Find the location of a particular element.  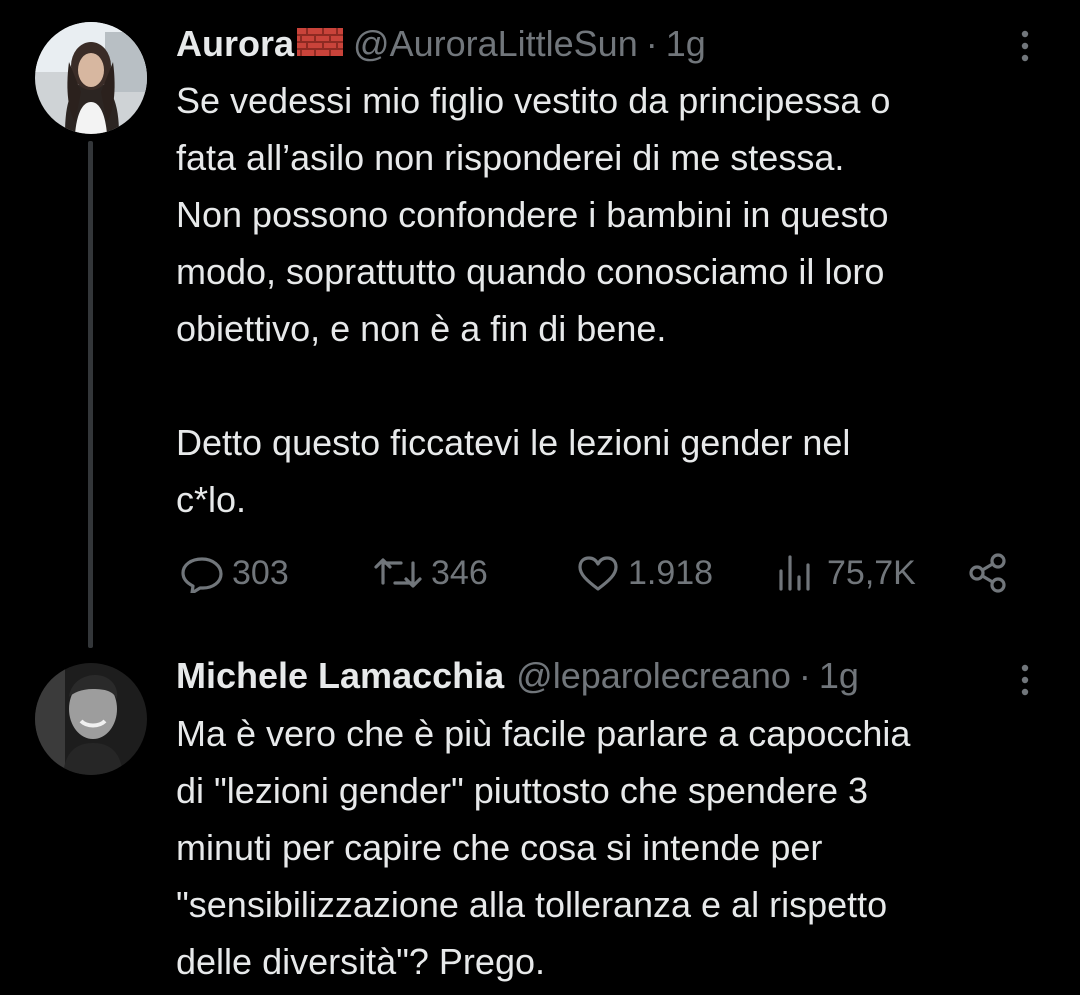

reply-button: 303 is located at coordinates (233, 573).